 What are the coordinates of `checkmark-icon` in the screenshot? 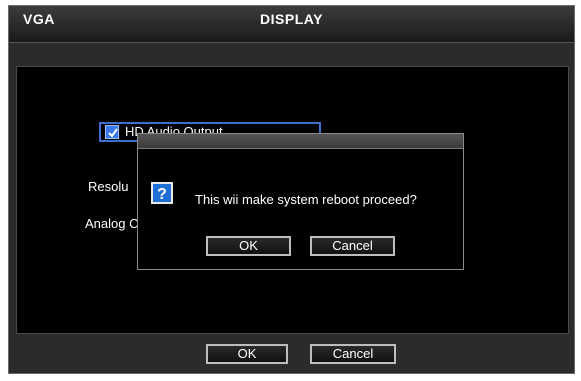 It's located at (113, 133).